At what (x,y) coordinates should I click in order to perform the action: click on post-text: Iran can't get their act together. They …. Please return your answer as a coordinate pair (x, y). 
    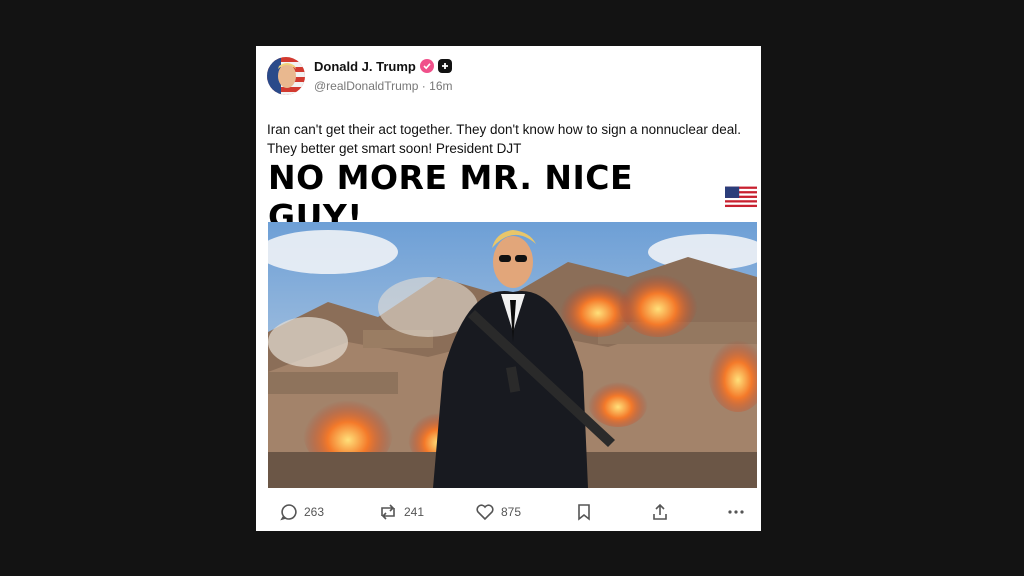
    Looking at the image, I should click on (504, 139).